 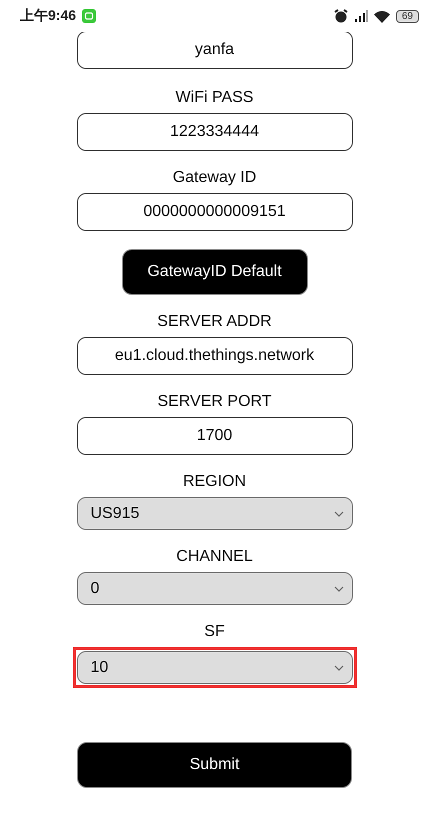 I want to click on wifi-icon, so click(x=382, y=16).